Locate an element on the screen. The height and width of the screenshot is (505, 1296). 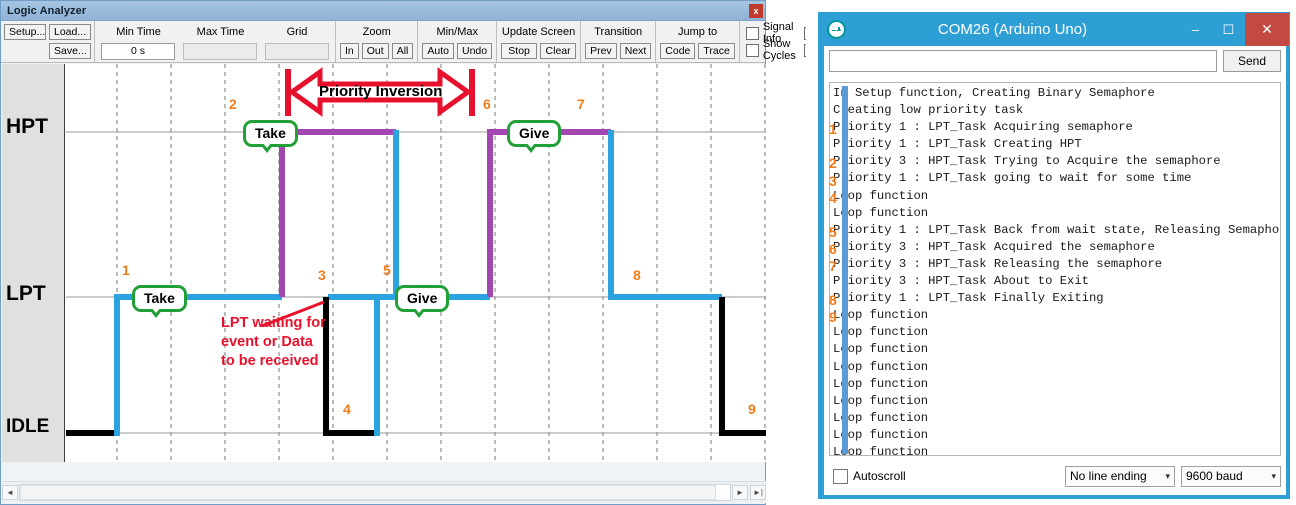
baud-rate-value: 9600 baud is located at coordinates (1214, 476).